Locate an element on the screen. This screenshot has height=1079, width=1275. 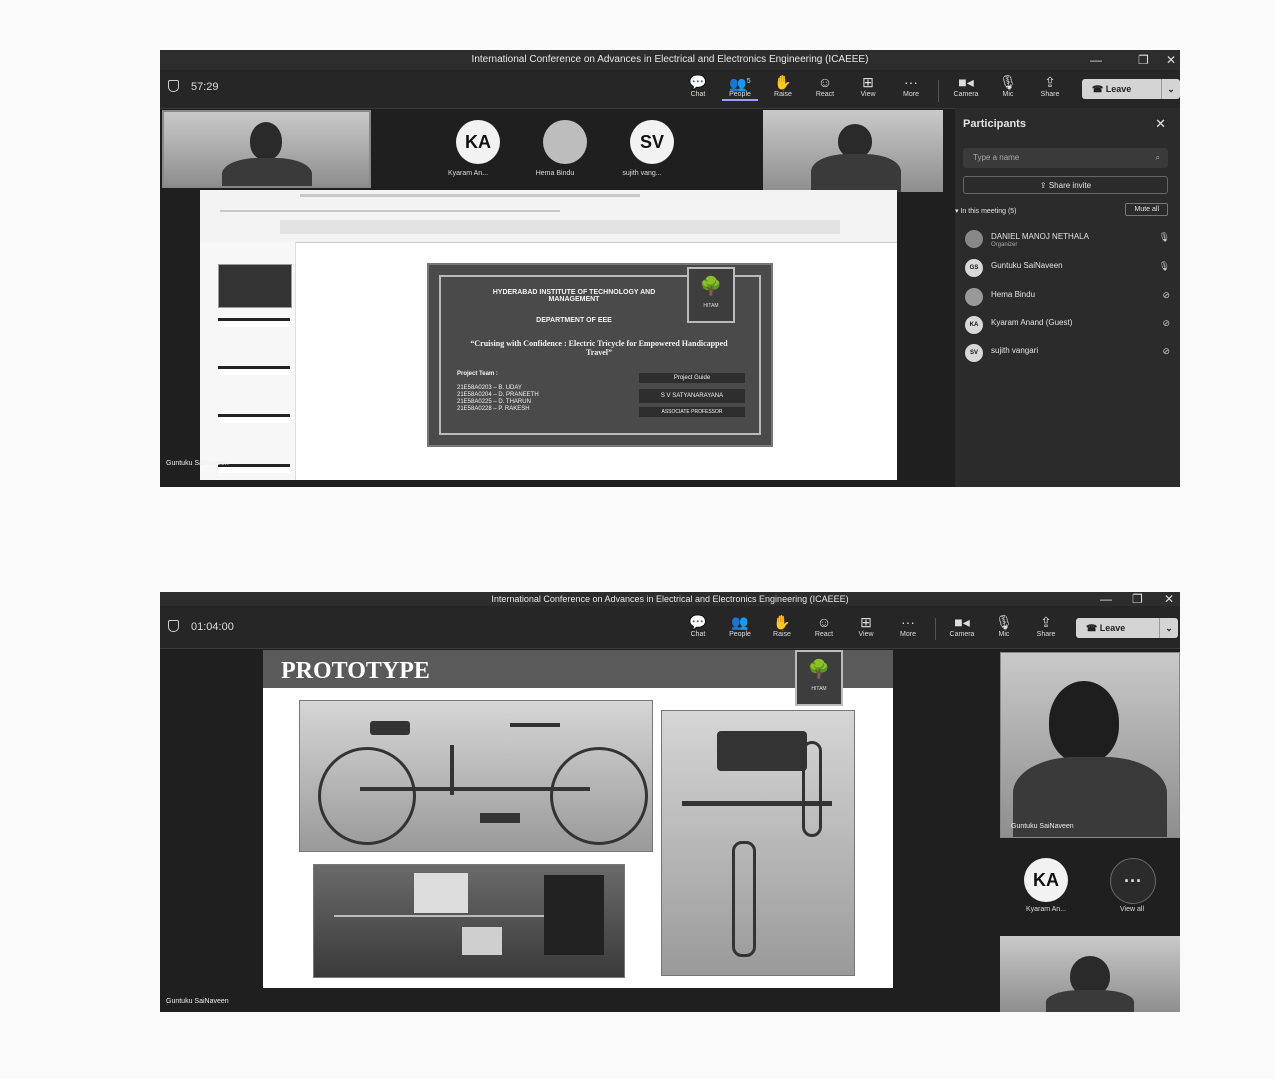
guide-title: ASSOCIATE PROFESSOR is located at coordinates (692, 412).